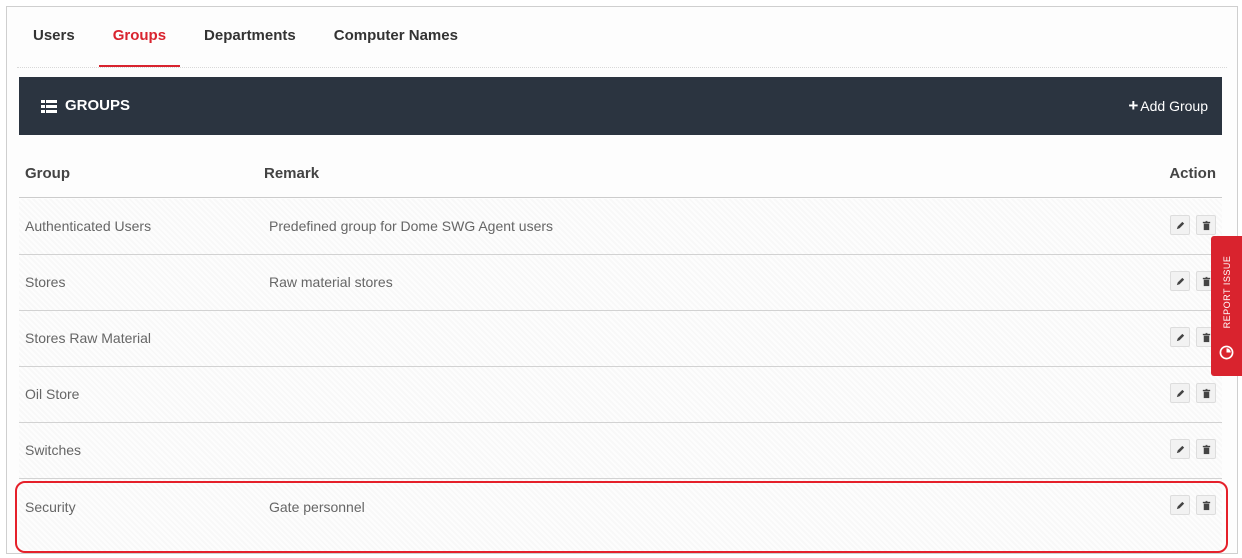 The image size is (1242, 558). I want to click on table-row: Stores Raw Material, so click(620, 339).